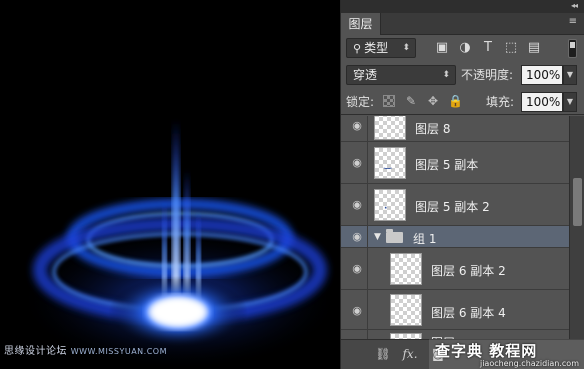 The width and height of the screenshot is (584, 369). What do you see at coordinates (570, 75) in the screenshot?
I see `opacity-dropdown-button: ▼` at bounding box center [570, 75].